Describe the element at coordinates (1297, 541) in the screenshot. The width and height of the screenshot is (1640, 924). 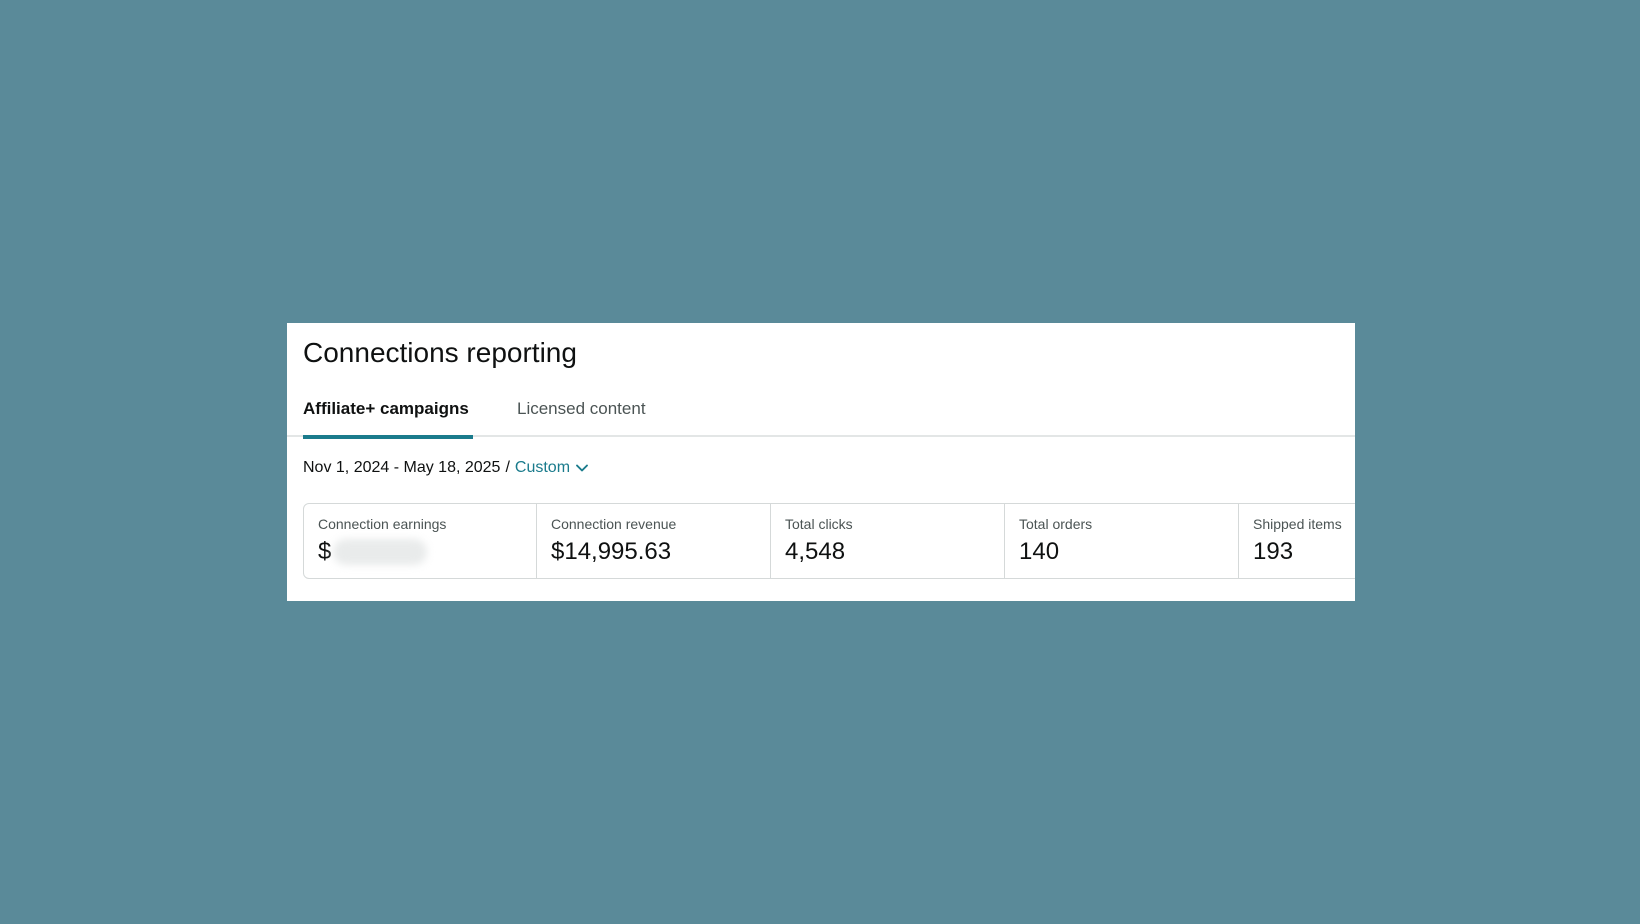
I see `metric-shipped-items: Shipped items 193` at that location.